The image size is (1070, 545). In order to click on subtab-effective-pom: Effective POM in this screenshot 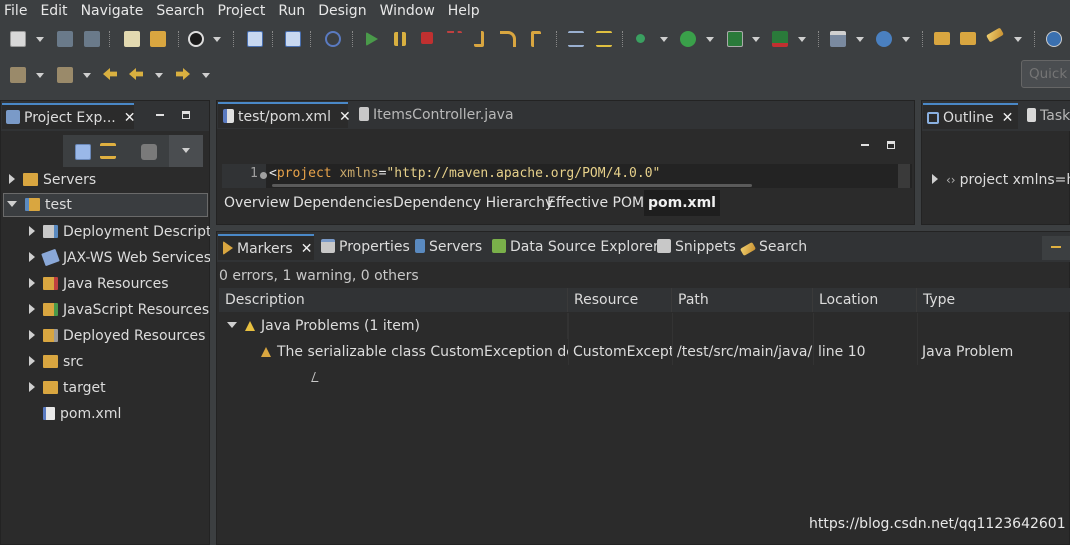, I will do `click(595, 203)`.